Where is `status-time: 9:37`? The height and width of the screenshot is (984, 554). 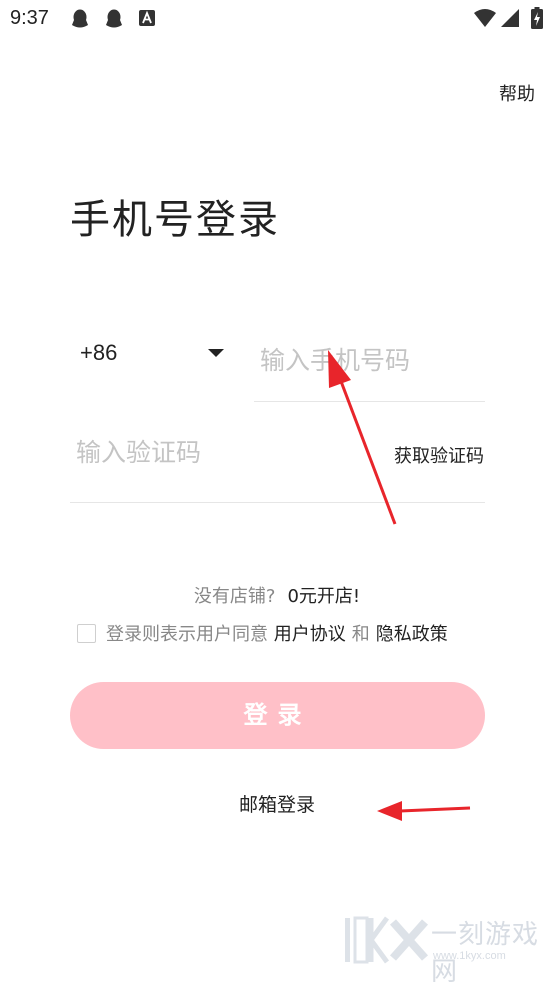 status-time: 9:37 is located at coordinates (29, 18).